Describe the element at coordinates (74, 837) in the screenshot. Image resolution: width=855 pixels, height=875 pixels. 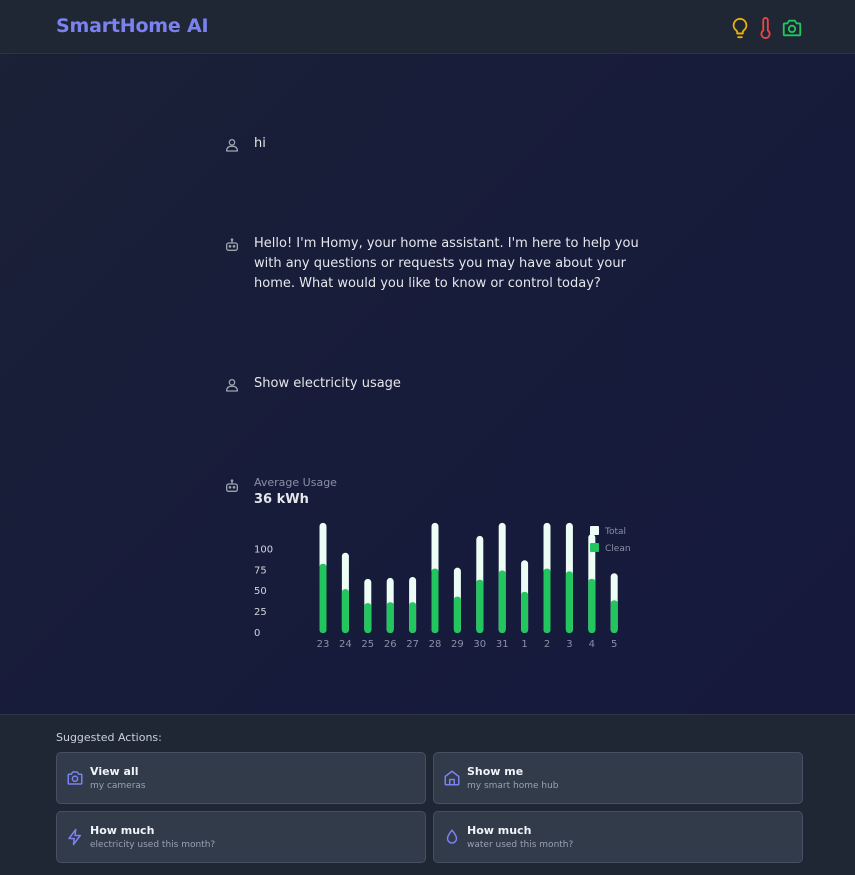
I see `lightning-icon` at that location.